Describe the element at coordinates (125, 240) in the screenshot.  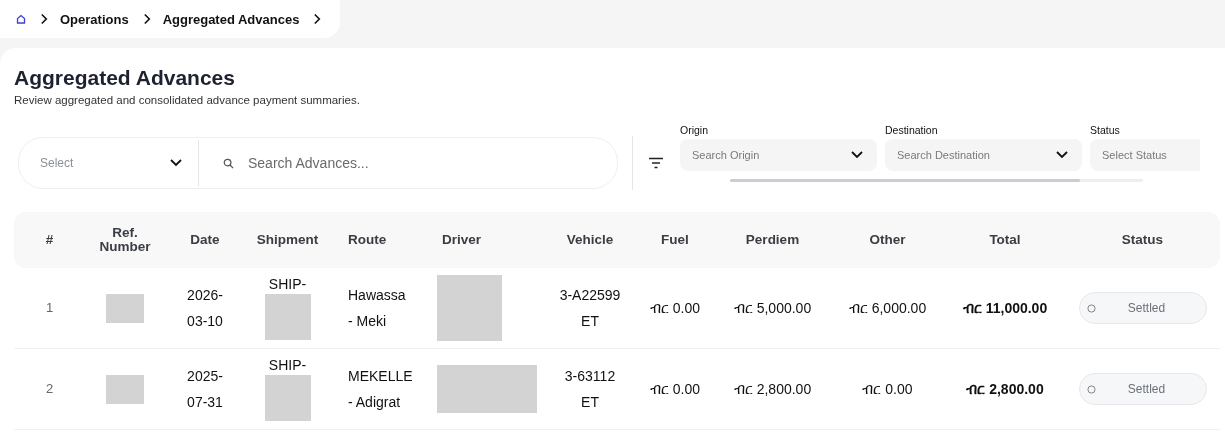
I see `column-header: Ref. Number` at that location.